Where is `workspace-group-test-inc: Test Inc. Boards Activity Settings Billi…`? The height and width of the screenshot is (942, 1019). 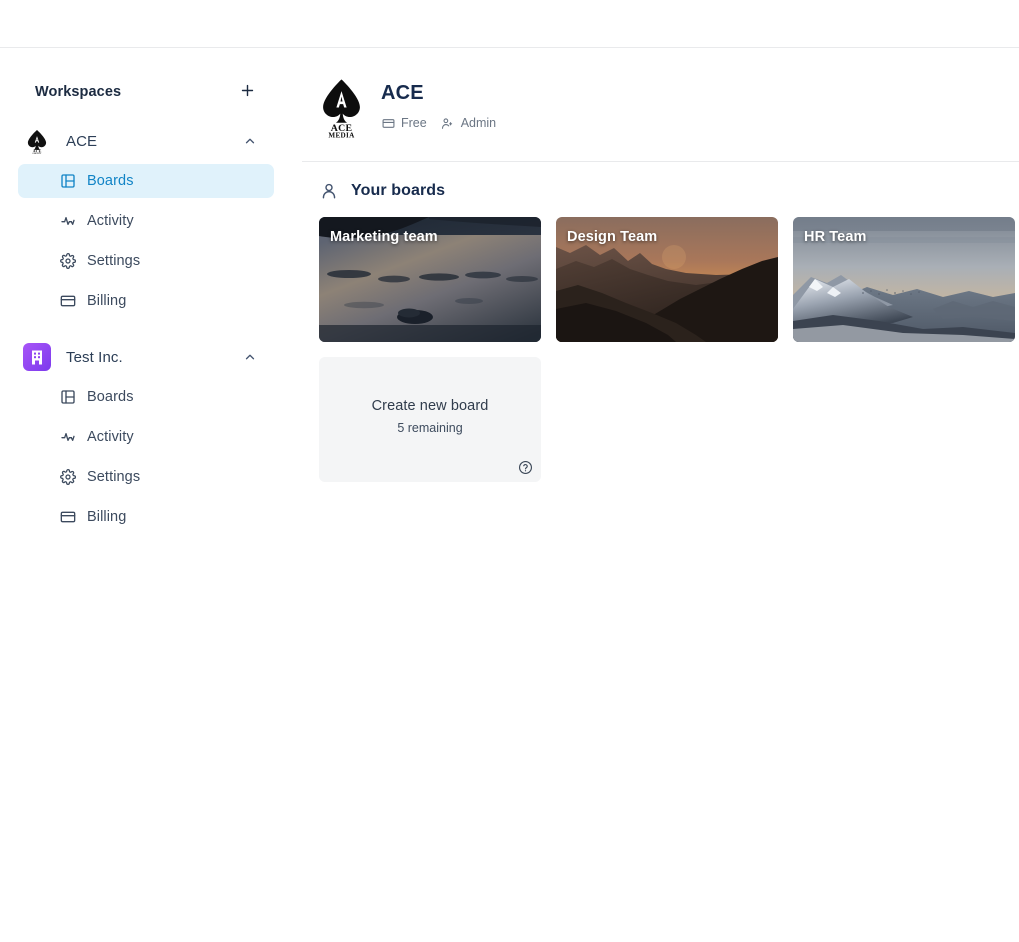 workspace-group-test-inc: Test Inc. Boards Activity Settings Billi… is located at coordinates (146, 437).